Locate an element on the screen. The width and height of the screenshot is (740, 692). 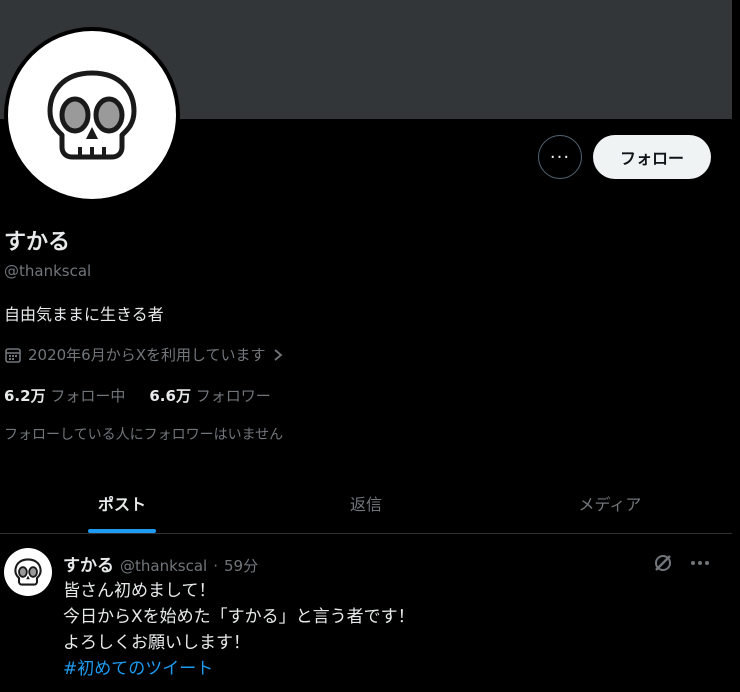
joined-date: 2020年6月からXを利用しています is located at coordinates (144, 354).